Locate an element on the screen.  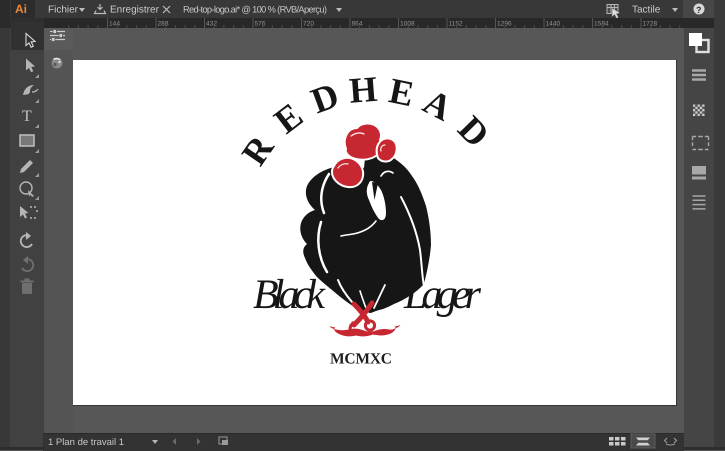
svg-text: Ai is located at coordinates (21, 9).